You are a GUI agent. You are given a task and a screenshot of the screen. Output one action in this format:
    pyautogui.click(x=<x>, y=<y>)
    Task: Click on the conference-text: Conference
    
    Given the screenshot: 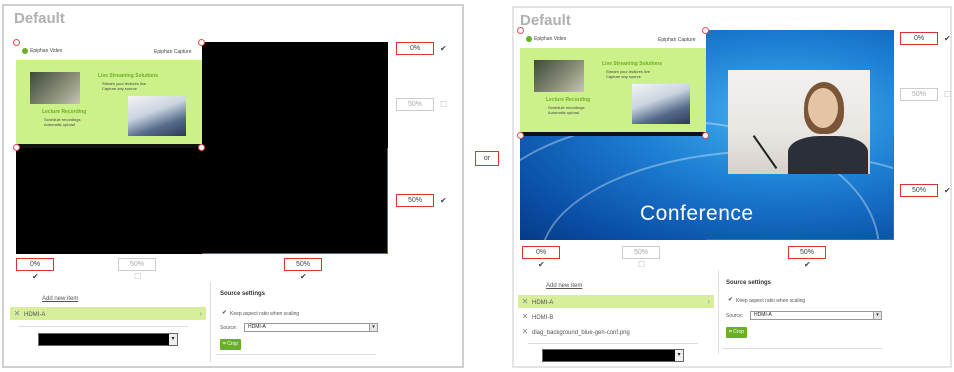 What is the action you would take?
    pyautogui.click(x=697, y=213)
    